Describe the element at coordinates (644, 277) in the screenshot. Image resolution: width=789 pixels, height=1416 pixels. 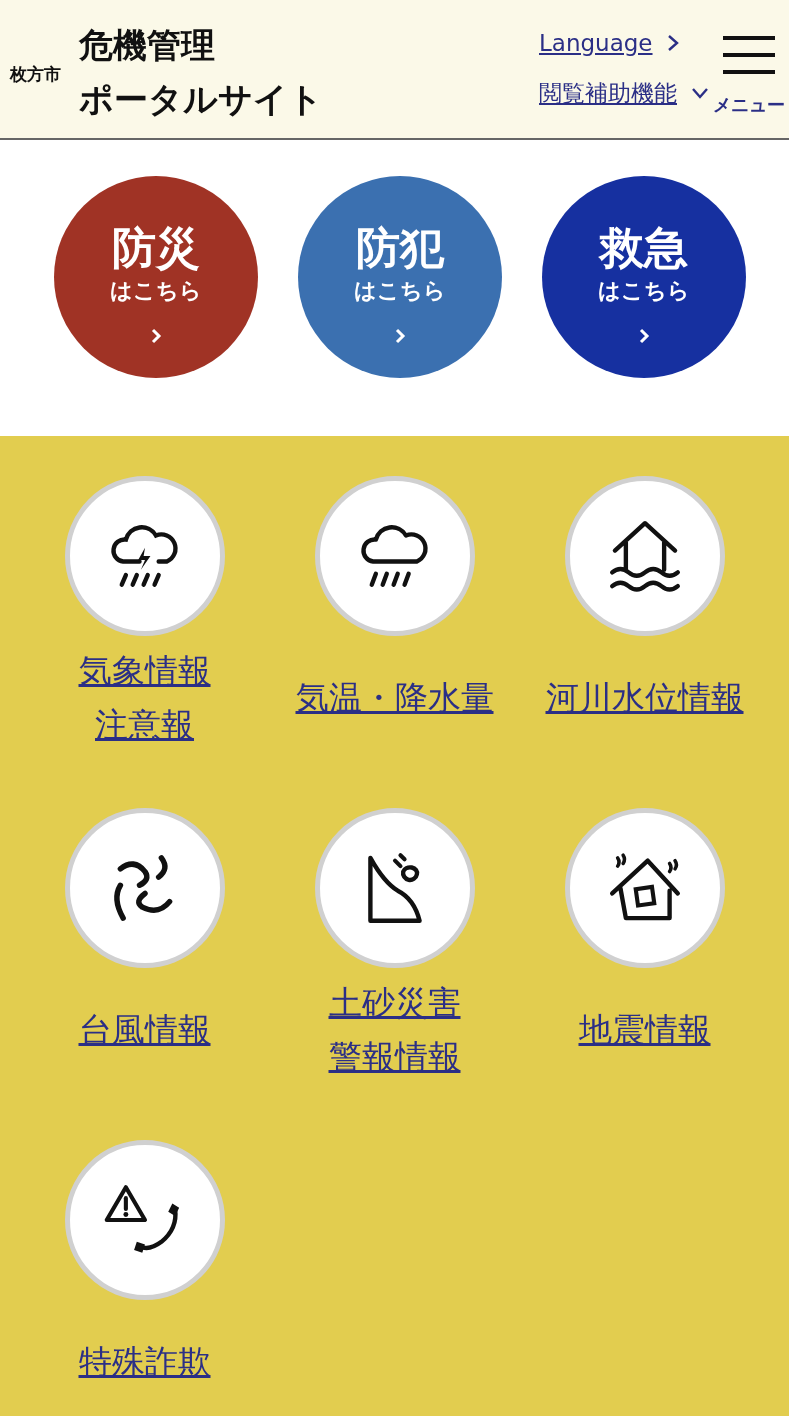
I see `category-button: 救急 はこちら` at that location.